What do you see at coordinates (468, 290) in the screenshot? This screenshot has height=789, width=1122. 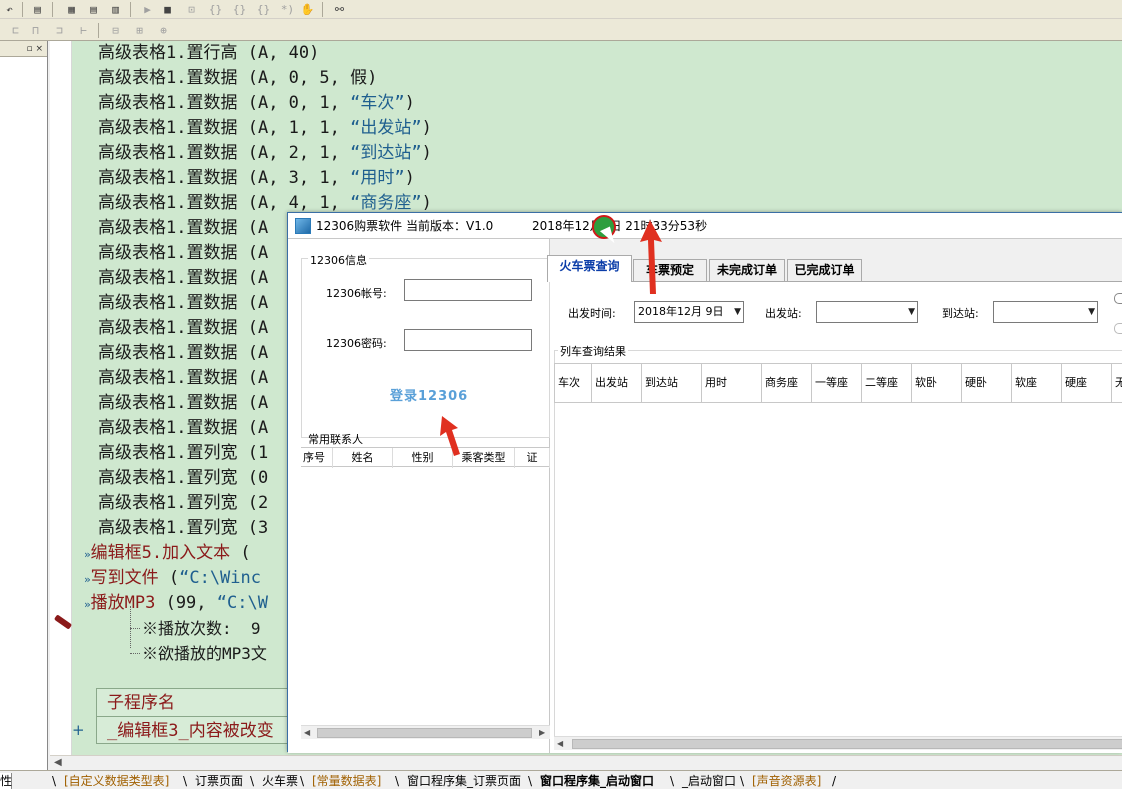 I see `account-input` at bounding box center [468, 290].